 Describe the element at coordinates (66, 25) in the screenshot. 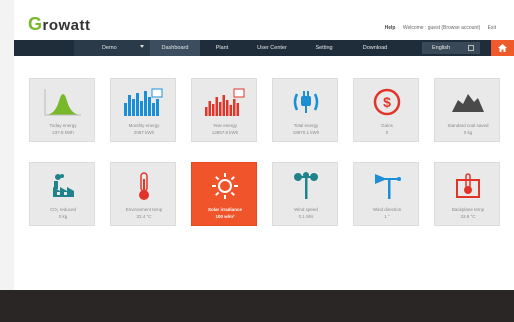

I see `logo-rest: rowatt` at that location.